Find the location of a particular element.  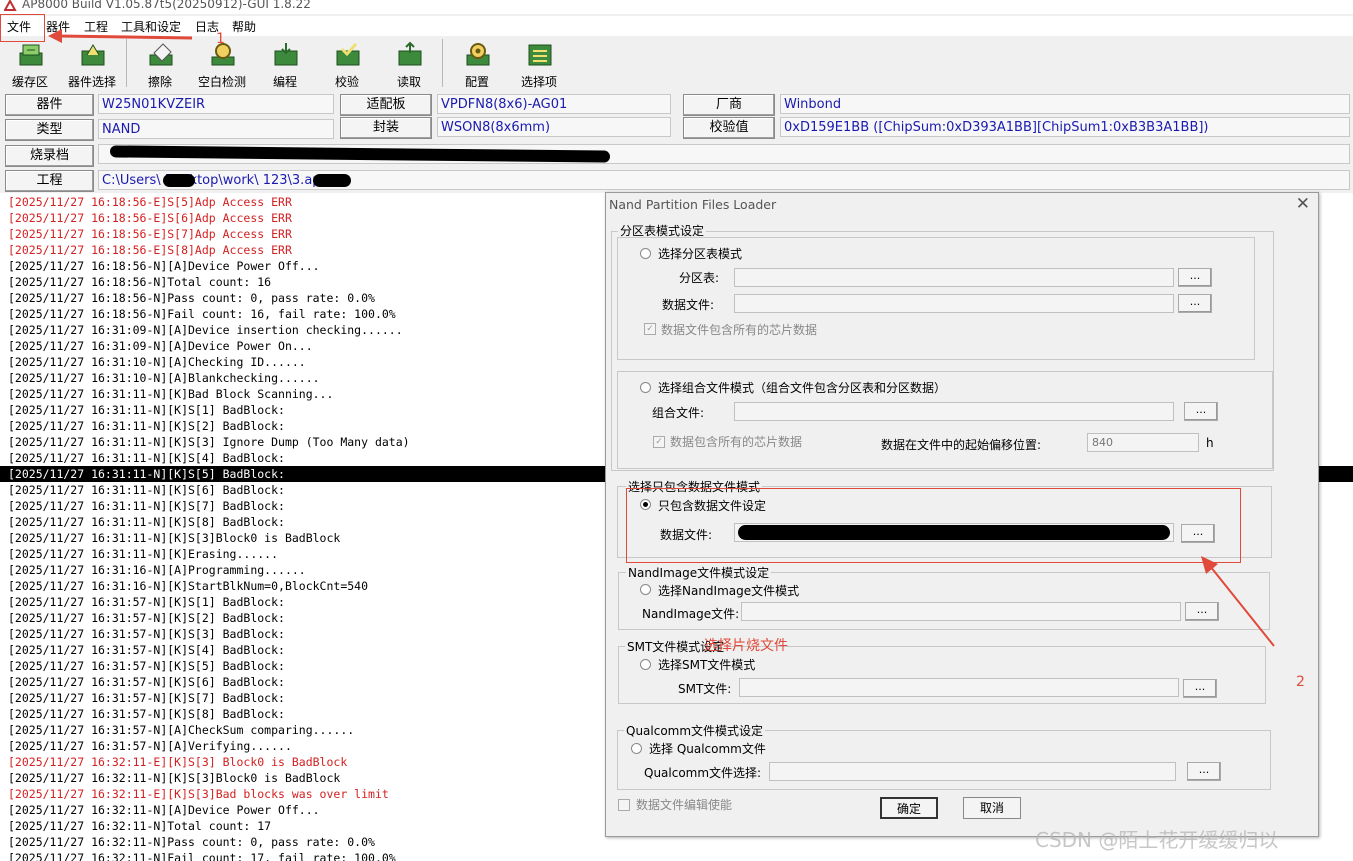

nandimage-radio is located at coordinates (645, 589).